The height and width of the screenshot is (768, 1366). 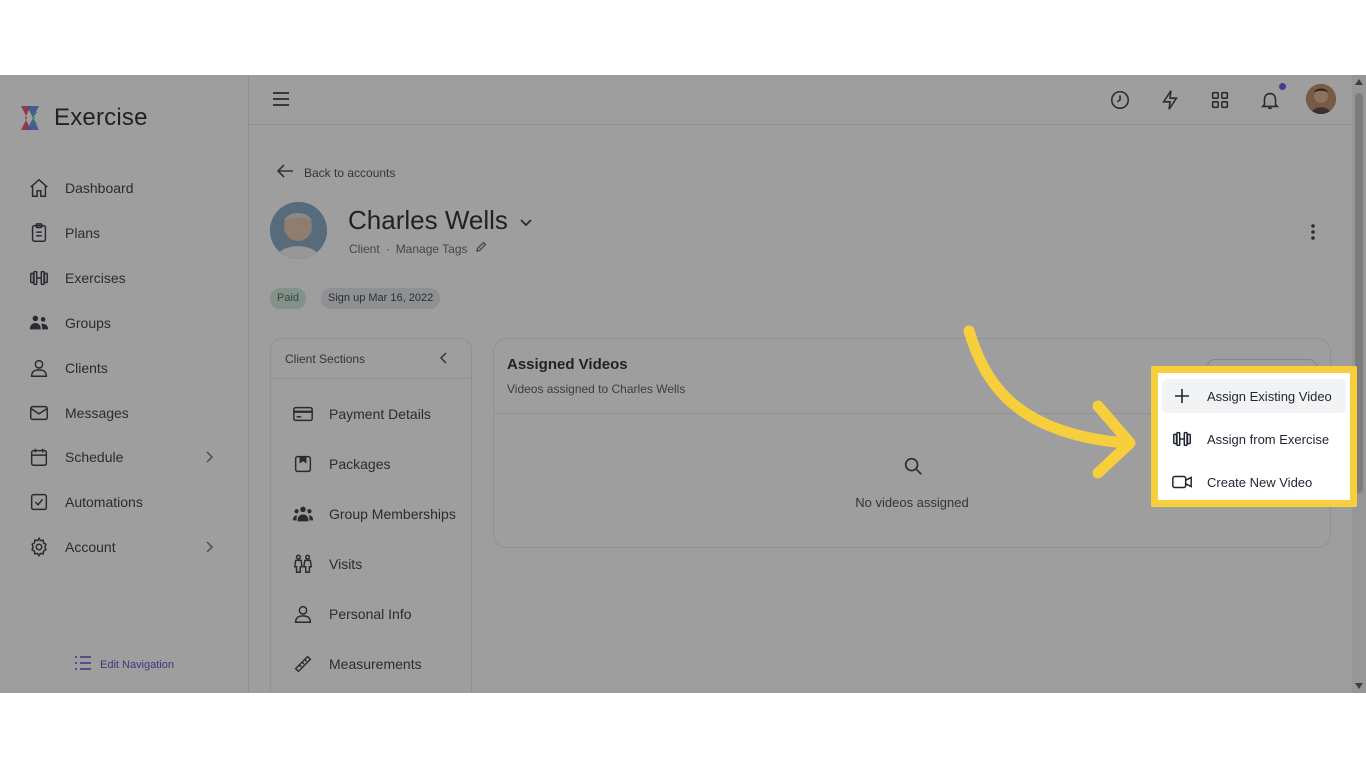 What do you see at coordinates (127, 323) in the screenshot?
I see `sidebar-item-groups: Groups` at bounding box center [127, 323].